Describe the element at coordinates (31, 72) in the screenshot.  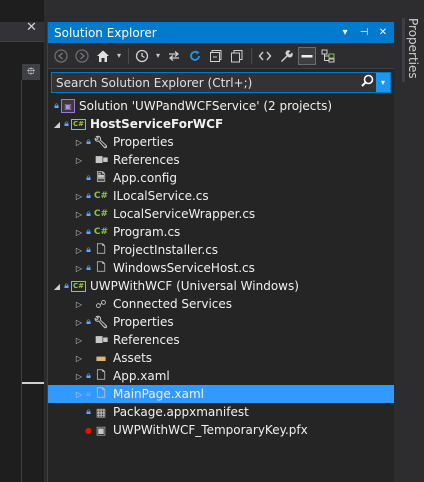
I see `split-editor-icon: ⯐` at that location.